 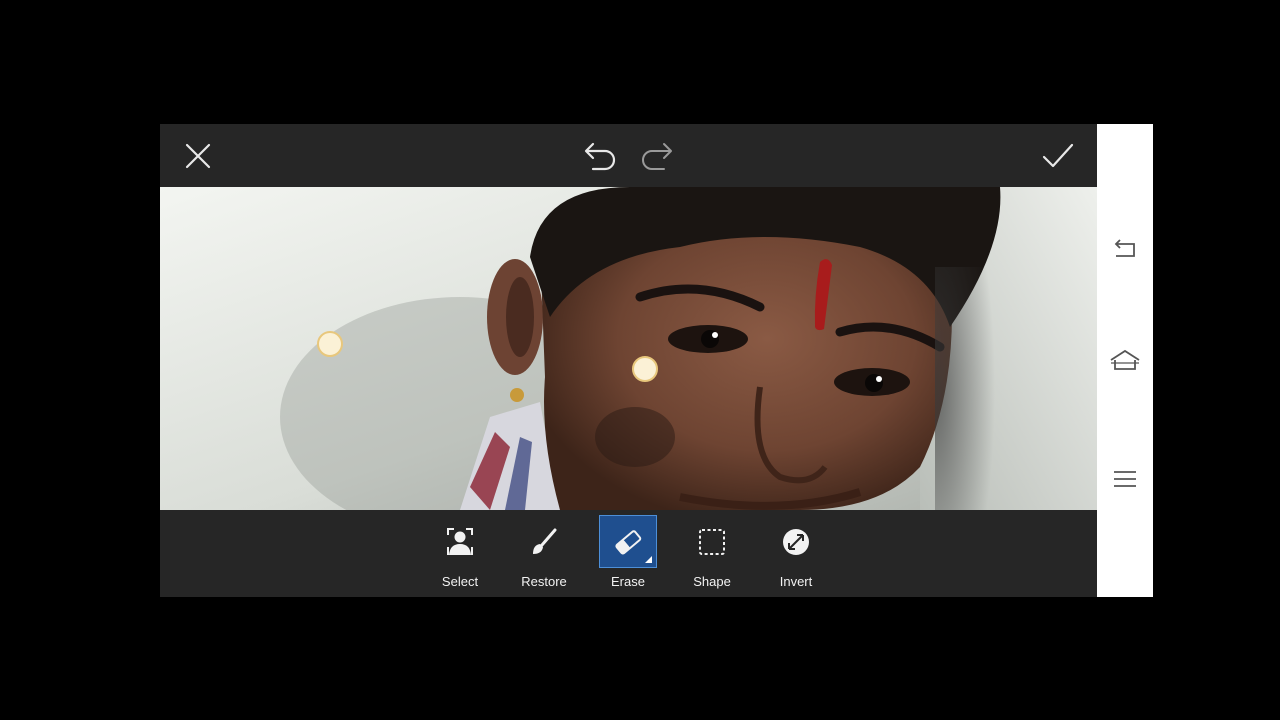 I want to click on home-icon, so click(x=1125, y=359).